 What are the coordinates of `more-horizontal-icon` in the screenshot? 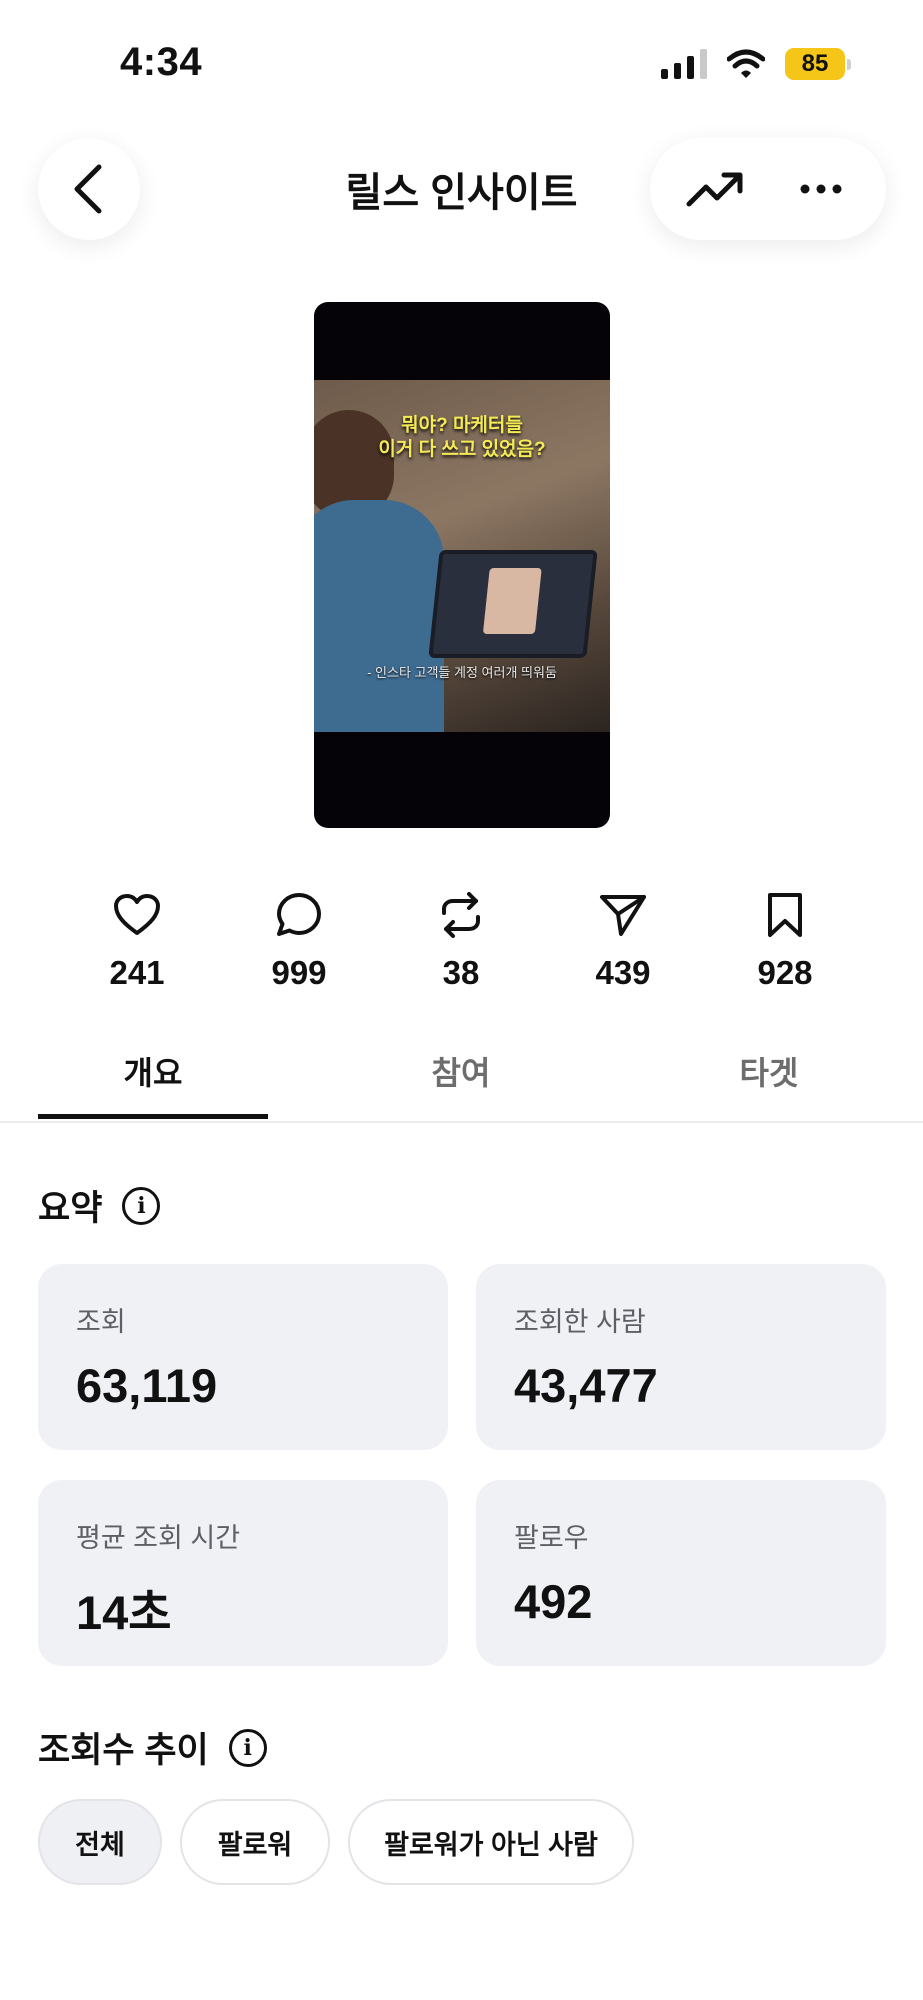 It's located at (821, 189).